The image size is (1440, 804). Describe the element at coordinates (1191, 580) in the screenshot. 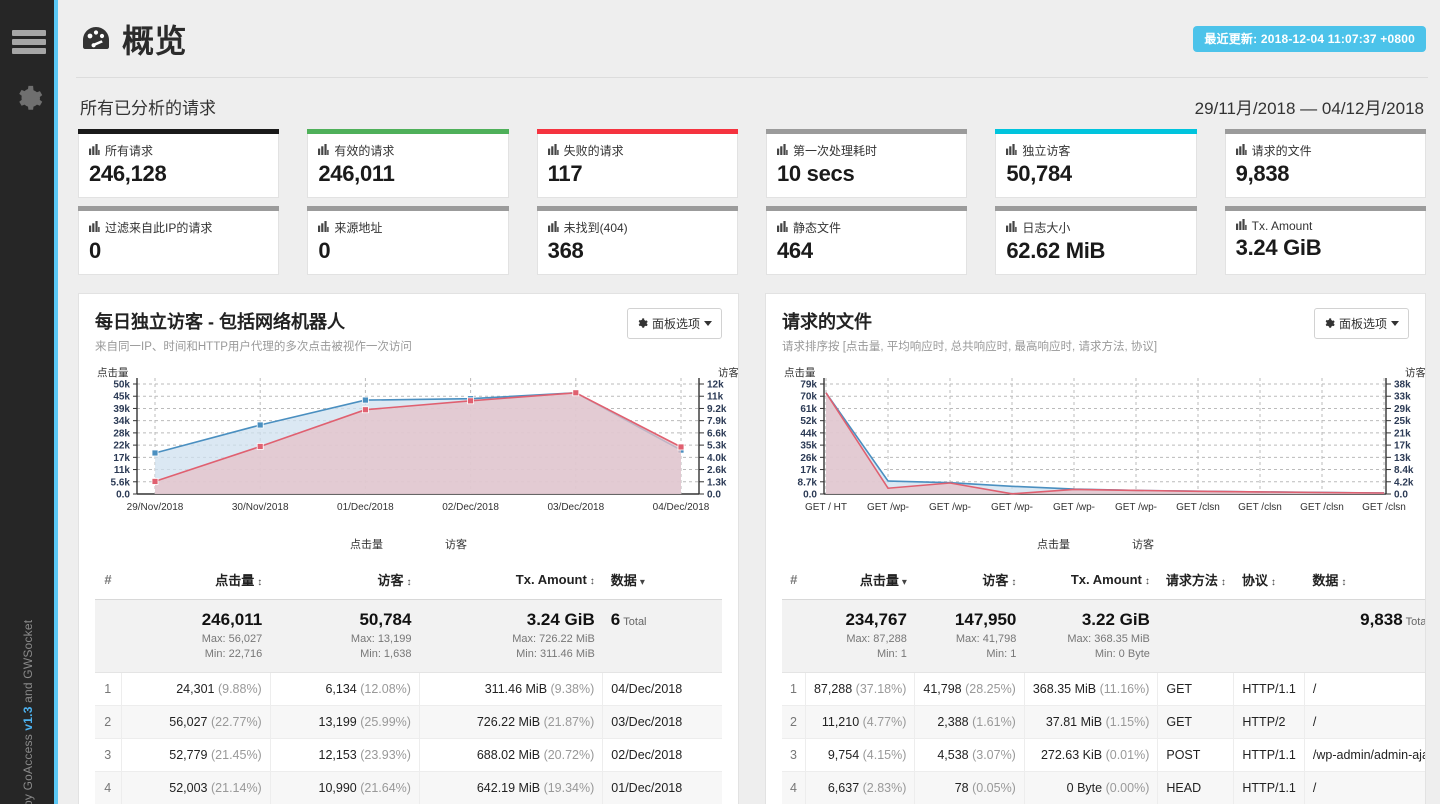

I see `col-header-label: 请求方法` at that location.